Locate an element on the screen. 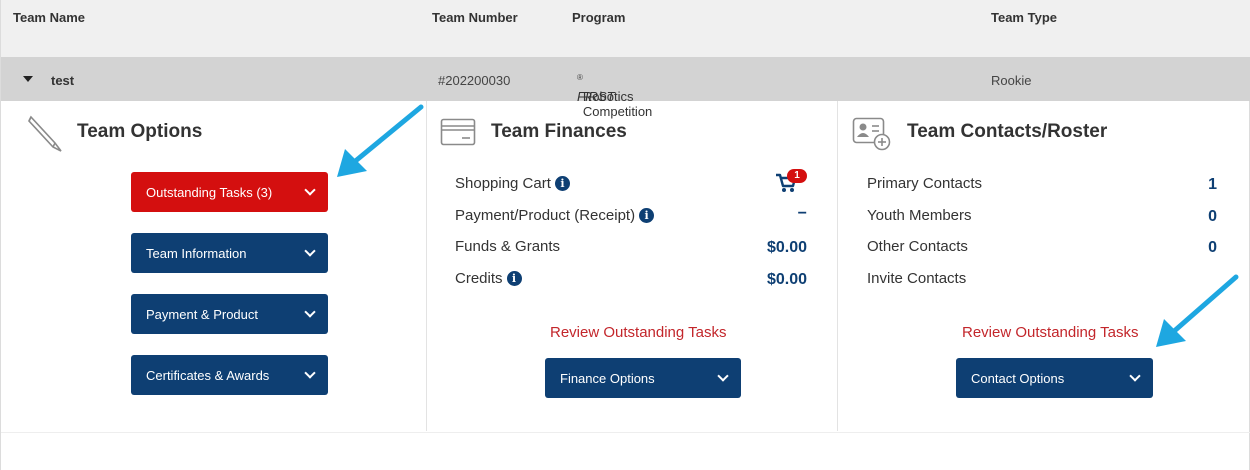 This screenshot has height=470, width=1250. payment-product-receipt-label: Payment/Product (Receipt) is located at coordinates (545, 215).